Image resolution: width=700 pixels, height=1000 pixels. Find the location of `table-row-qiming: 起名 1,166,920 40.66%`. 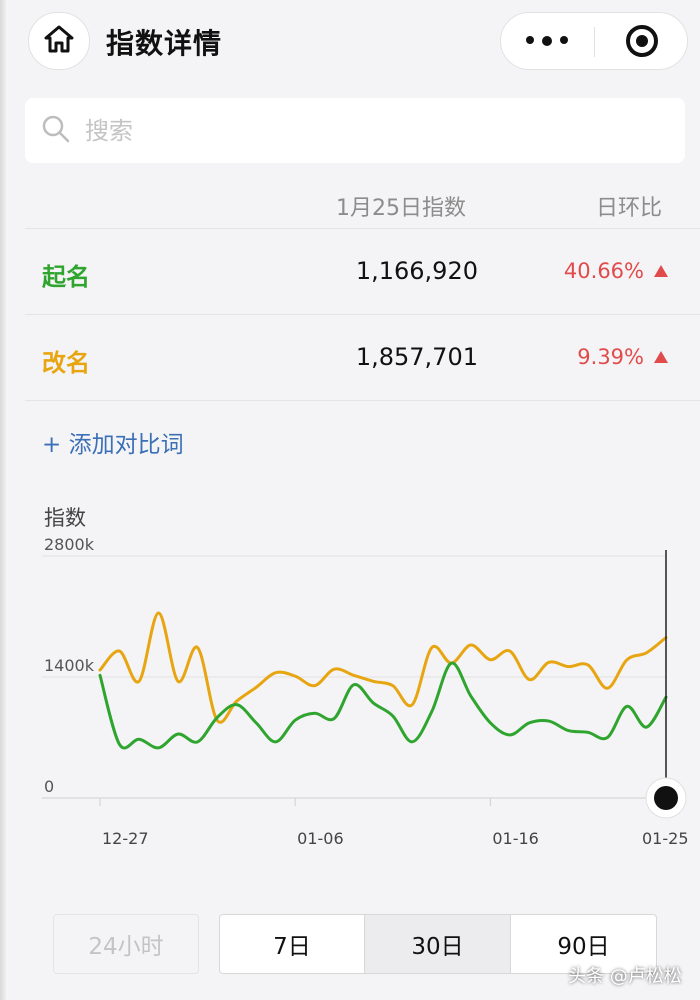

table-row-qiming: 起名 1,166,920 40.66% is located at coordinates (362, 272).